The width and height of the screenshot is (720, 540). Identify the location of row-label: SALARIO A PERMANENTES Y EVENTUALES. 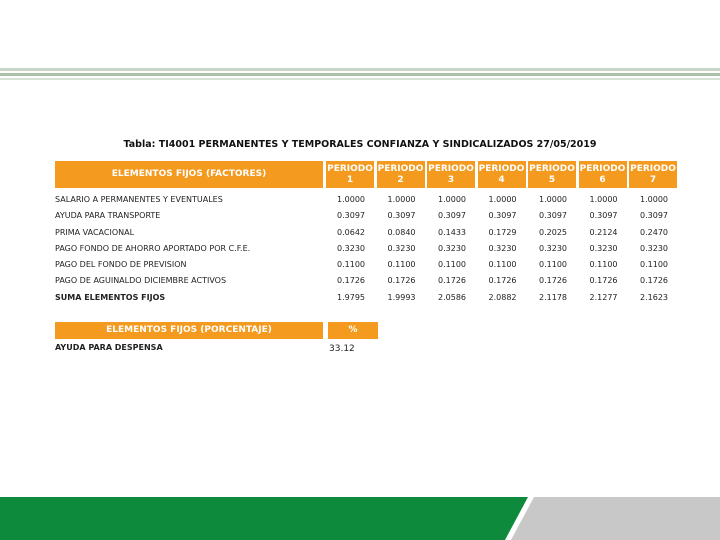
(139, 199).